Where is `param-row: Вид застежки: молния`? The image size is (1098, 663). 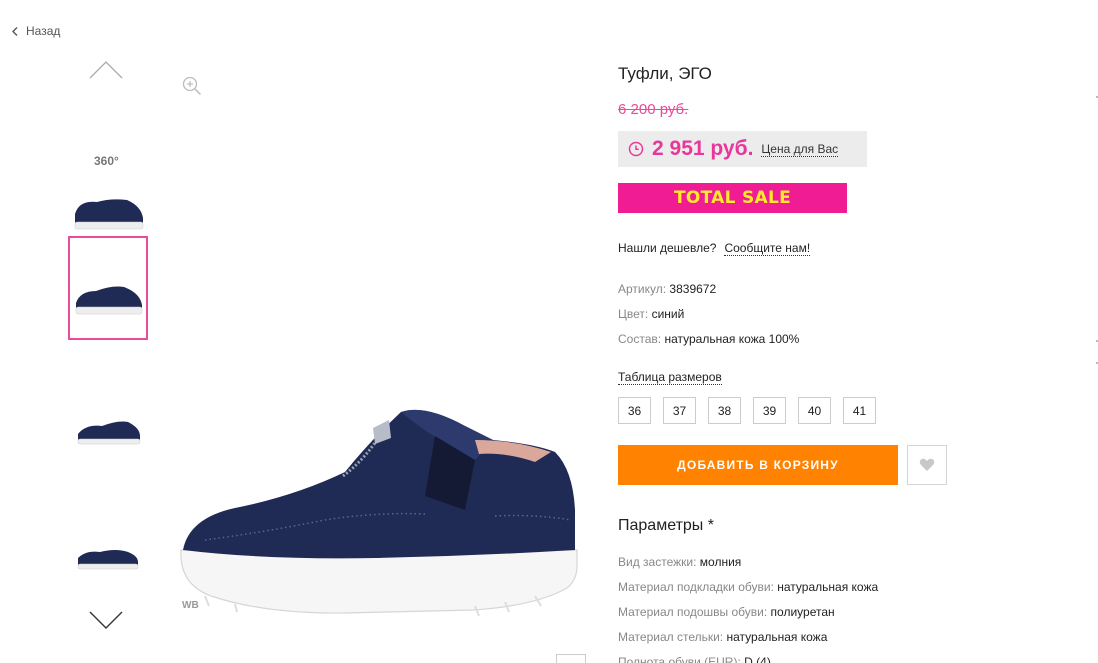 param-row: Вид застежки: молния is located at coordinates (679, 562).